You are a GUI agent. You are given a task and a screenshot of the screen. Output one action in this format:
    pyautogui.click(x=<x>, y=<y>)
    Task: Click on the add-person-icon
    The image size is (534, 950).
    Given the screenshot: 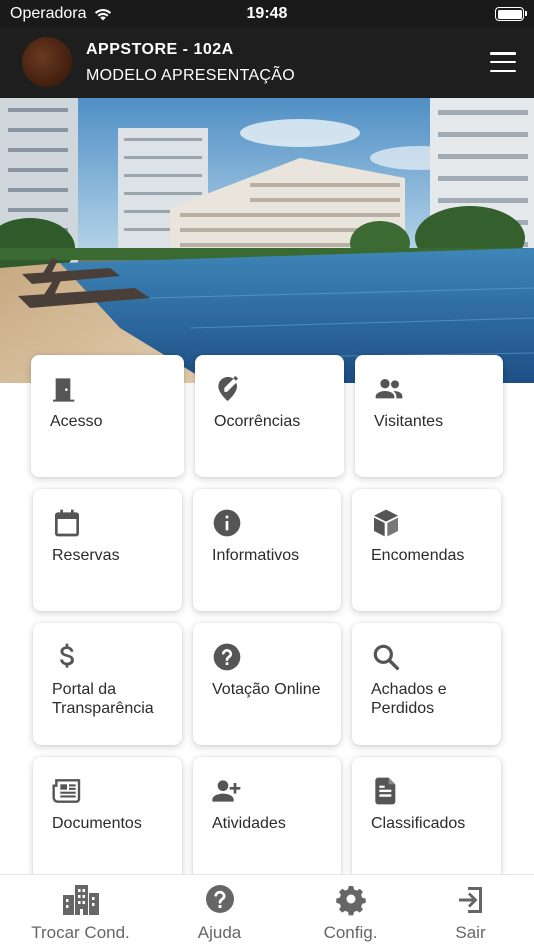 What is the action you would take?
    pyautogui.click(x=227, y=791)
    